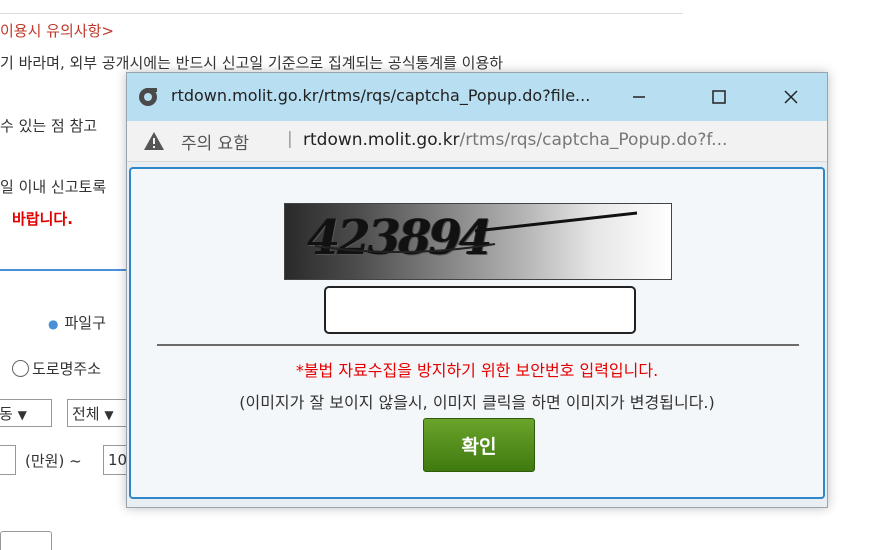 The height and width of the screenshot is (550, 888). I want to click on search-button, so click(26, 540).